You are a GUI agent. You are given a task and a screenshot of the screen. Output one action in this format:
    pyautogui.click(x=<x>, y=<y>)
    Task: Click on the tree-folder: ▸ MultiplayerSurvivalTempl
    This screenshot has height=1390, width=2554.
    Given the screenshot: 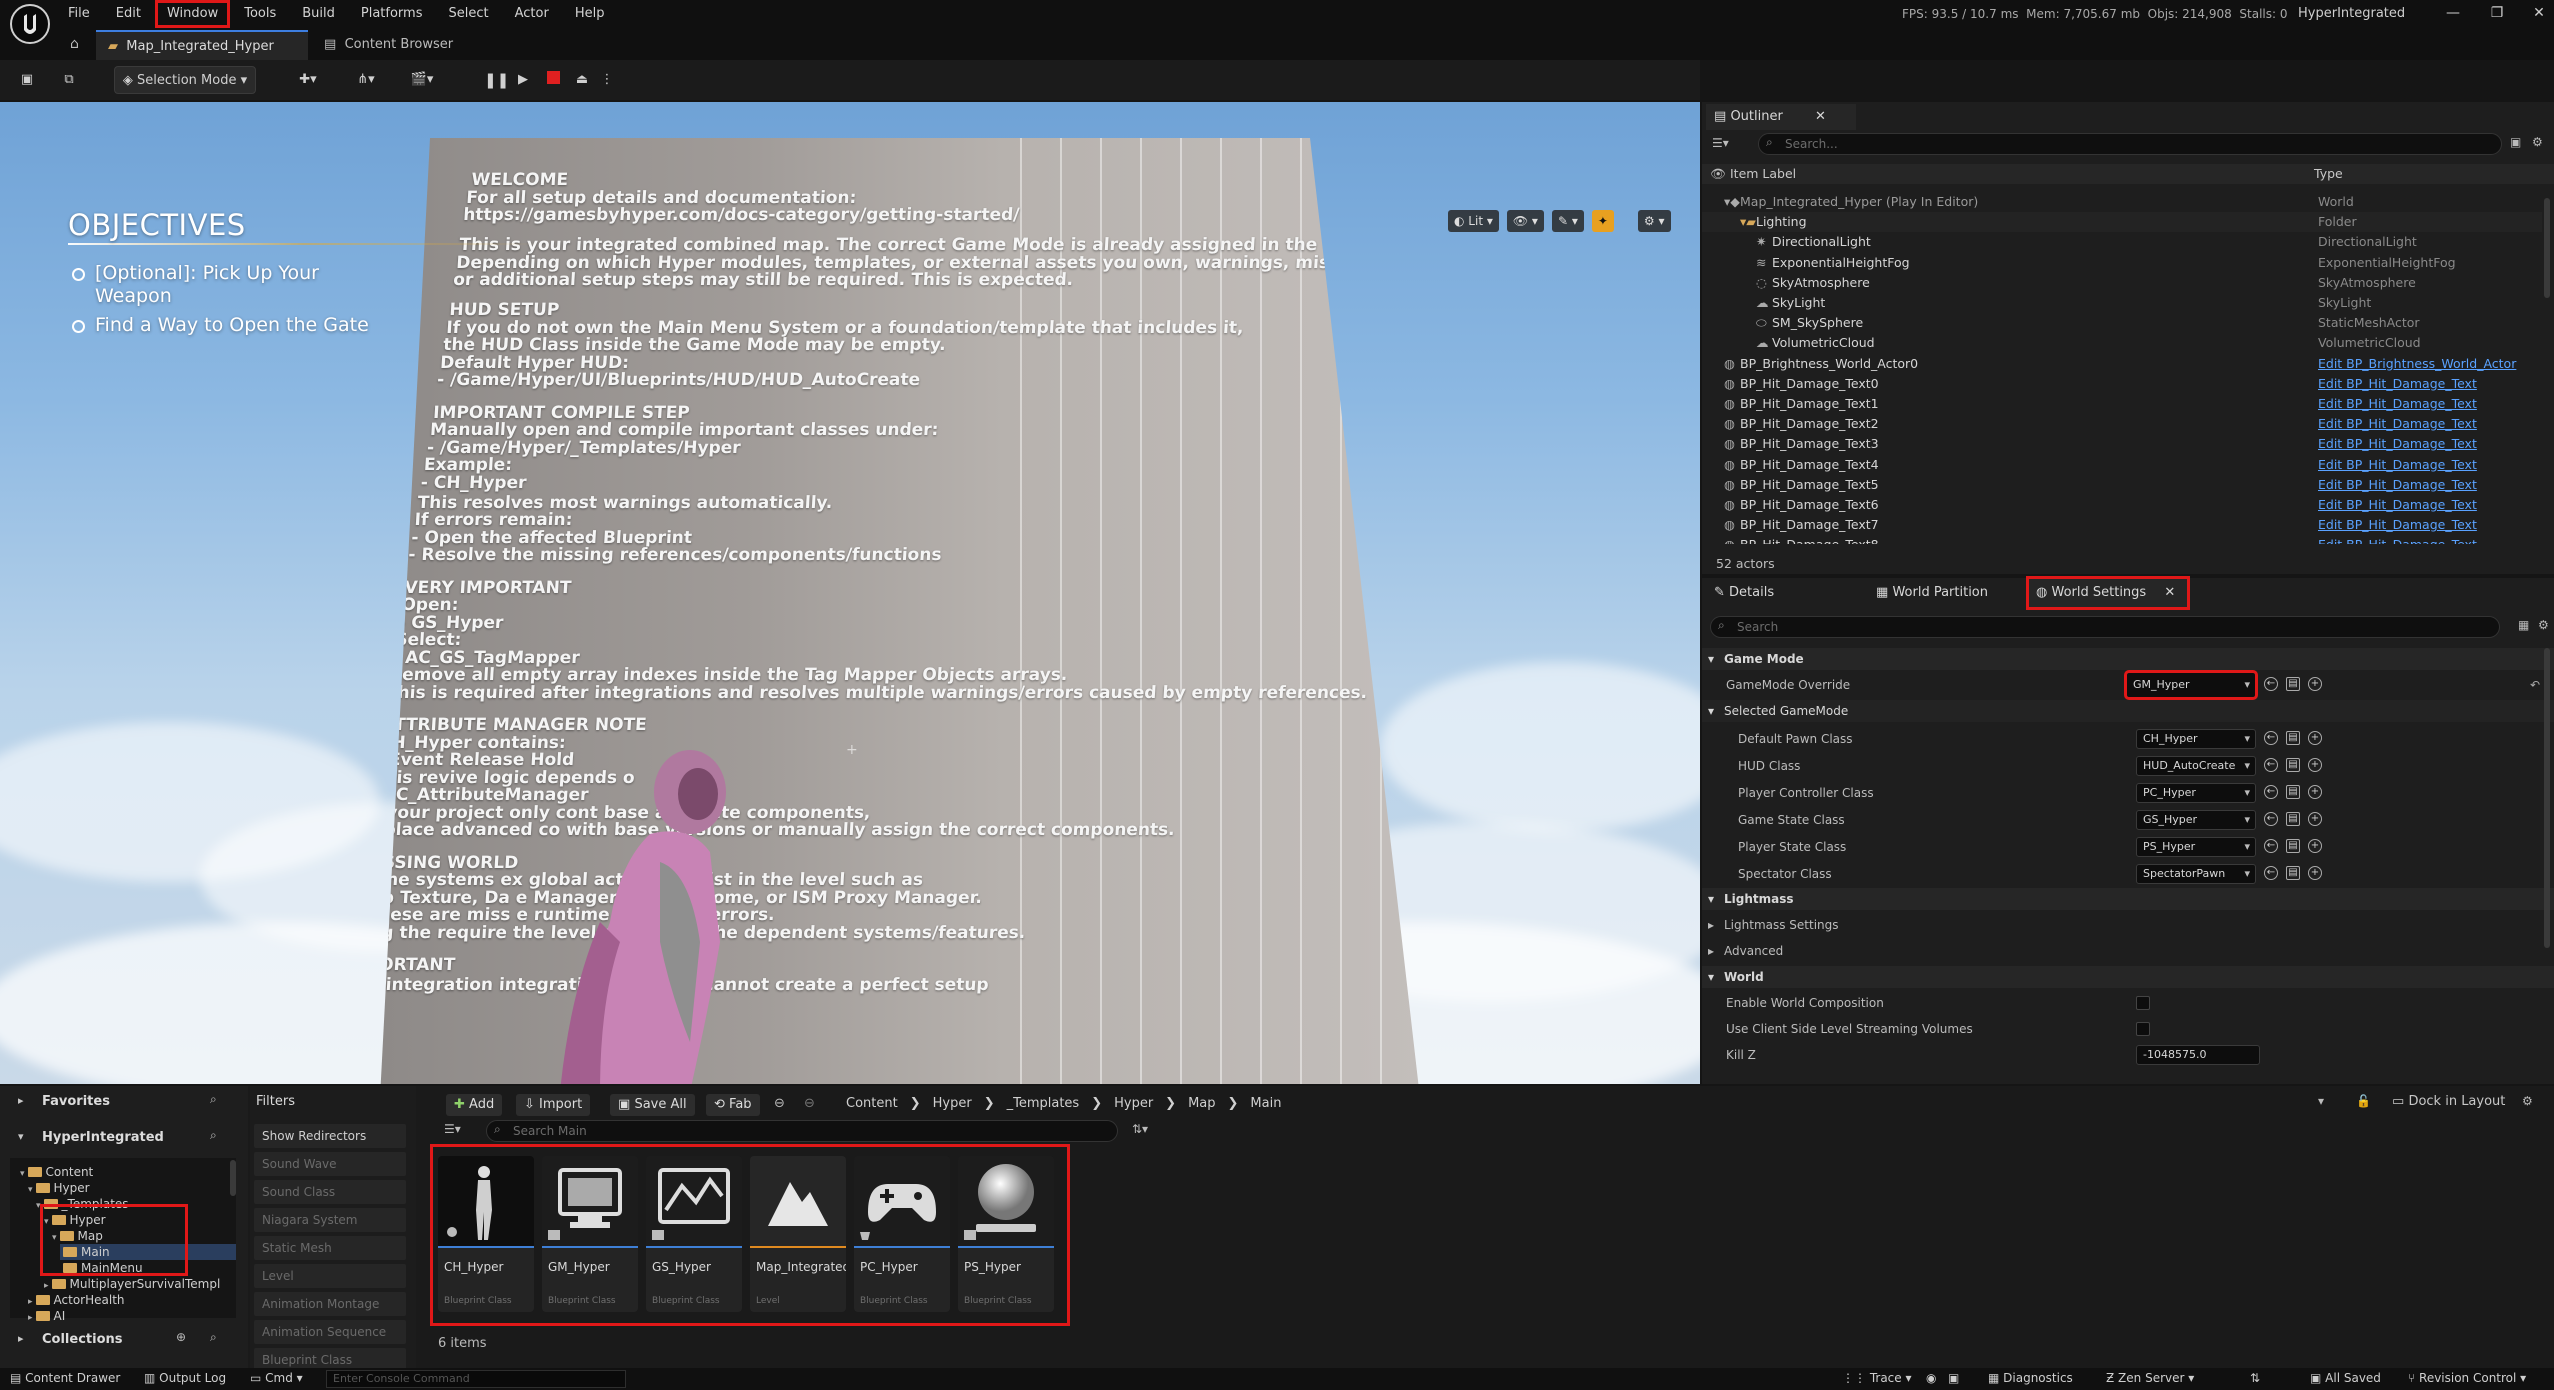 What is the action you would take?
    pyautogui.click(x=132, y=1284)
    